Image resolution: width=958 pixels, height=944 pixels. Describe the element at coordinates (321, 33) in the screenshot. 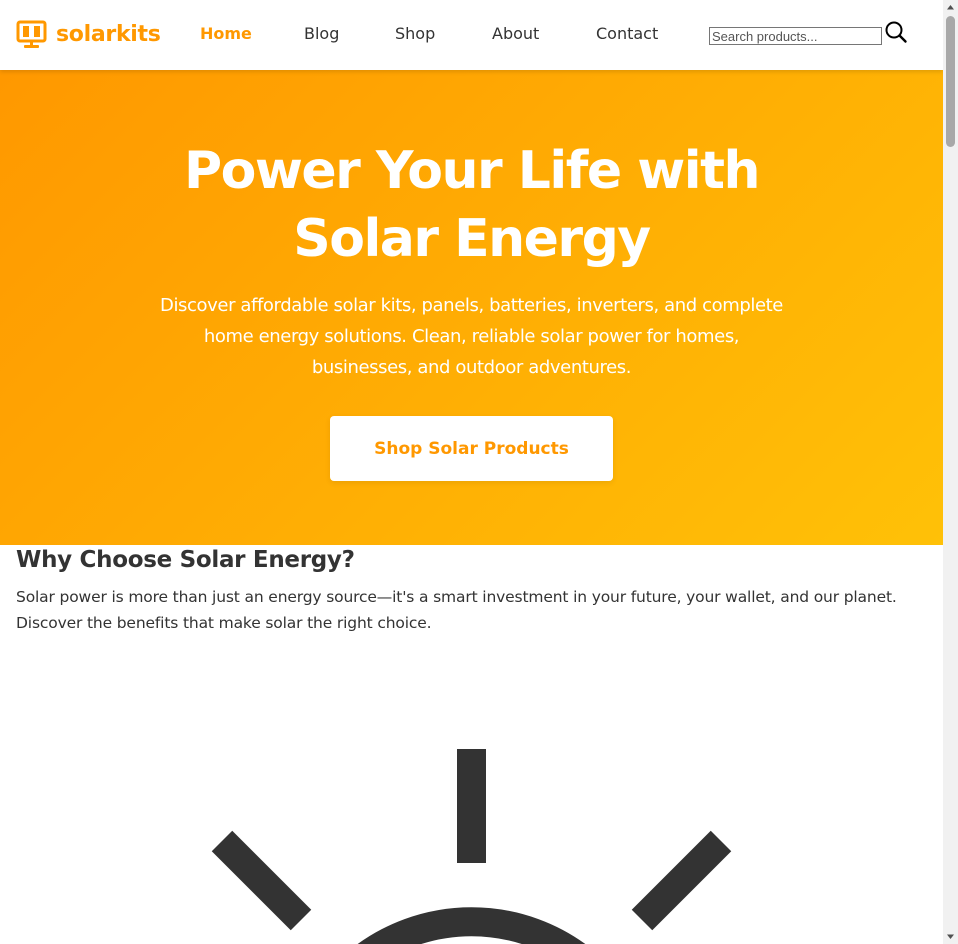

I see `nav-blog: Blog` at that location.